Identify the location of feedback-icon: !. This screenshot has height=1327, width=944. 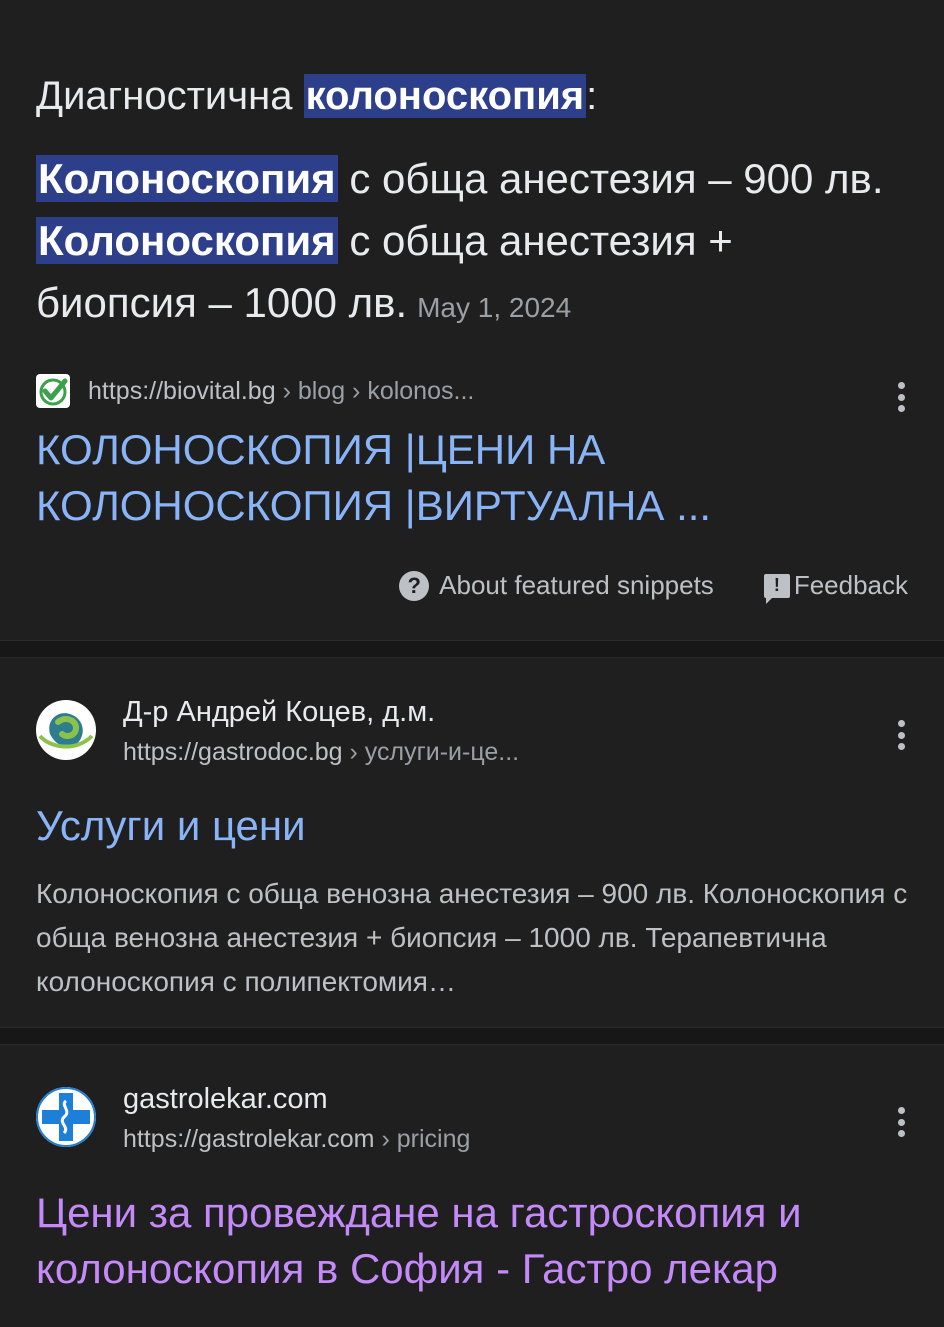
(776, 588).